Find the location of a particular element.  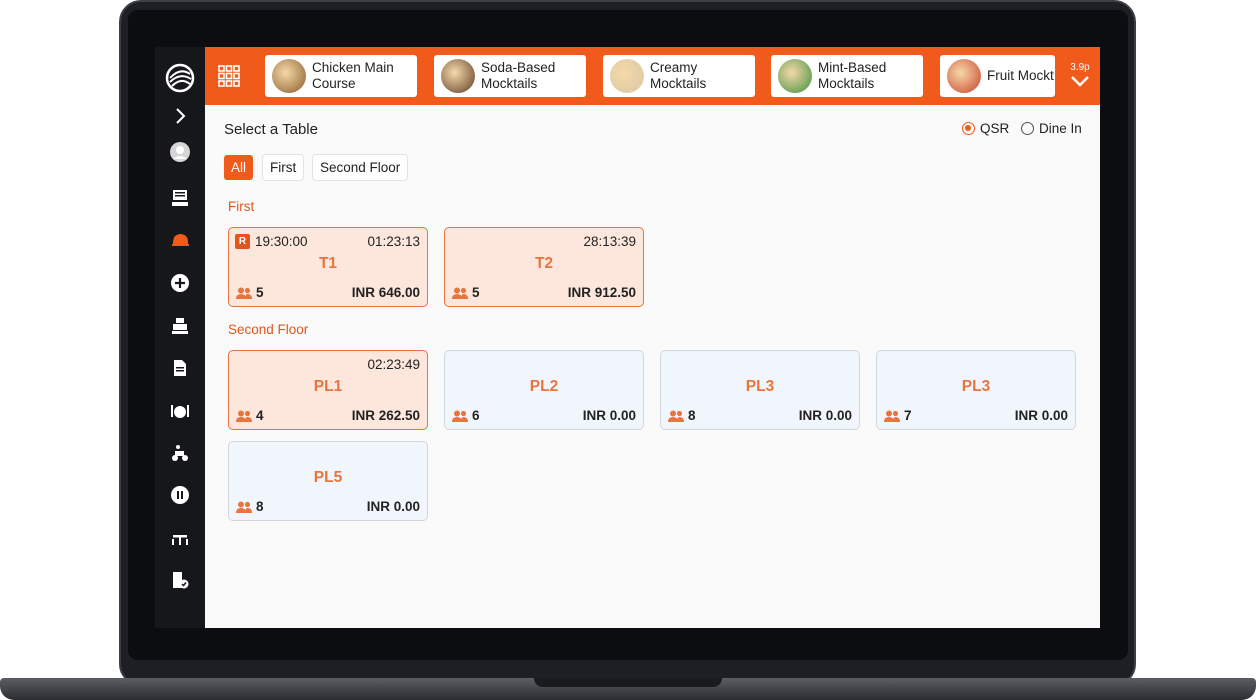

laptop-notch is located at coordinates (628, 682).